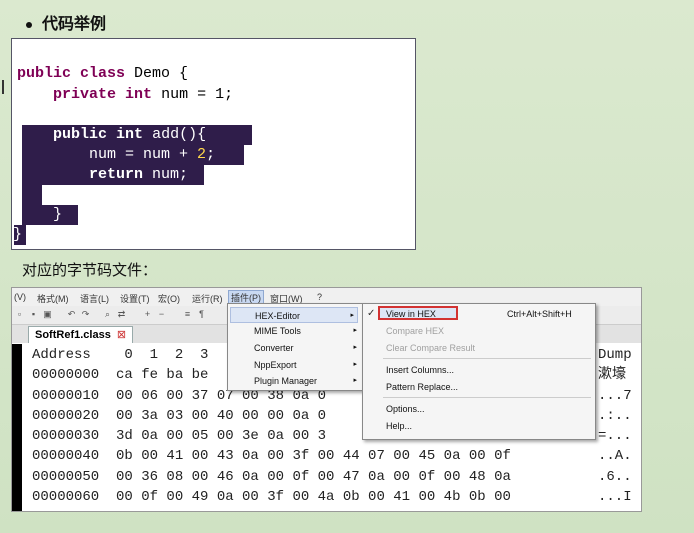  What do you see at coordinates (166, 174) in the screenshot?
I see `code-text: num;` at bounding box center [166, 174].